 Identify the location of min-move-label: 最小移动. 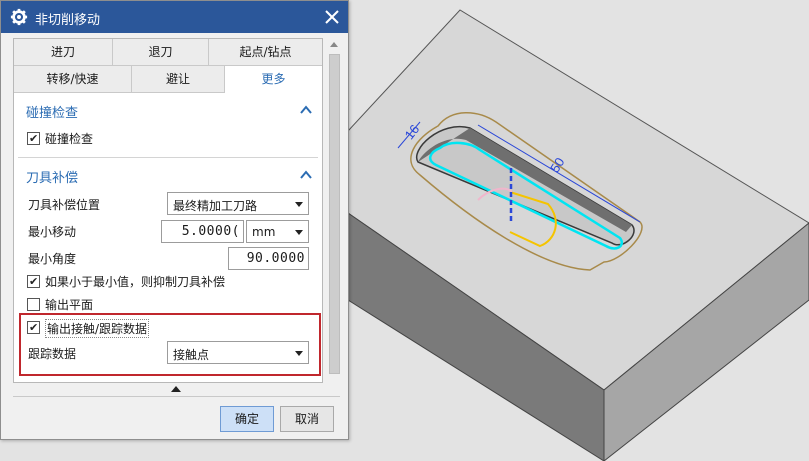
(52, 232).